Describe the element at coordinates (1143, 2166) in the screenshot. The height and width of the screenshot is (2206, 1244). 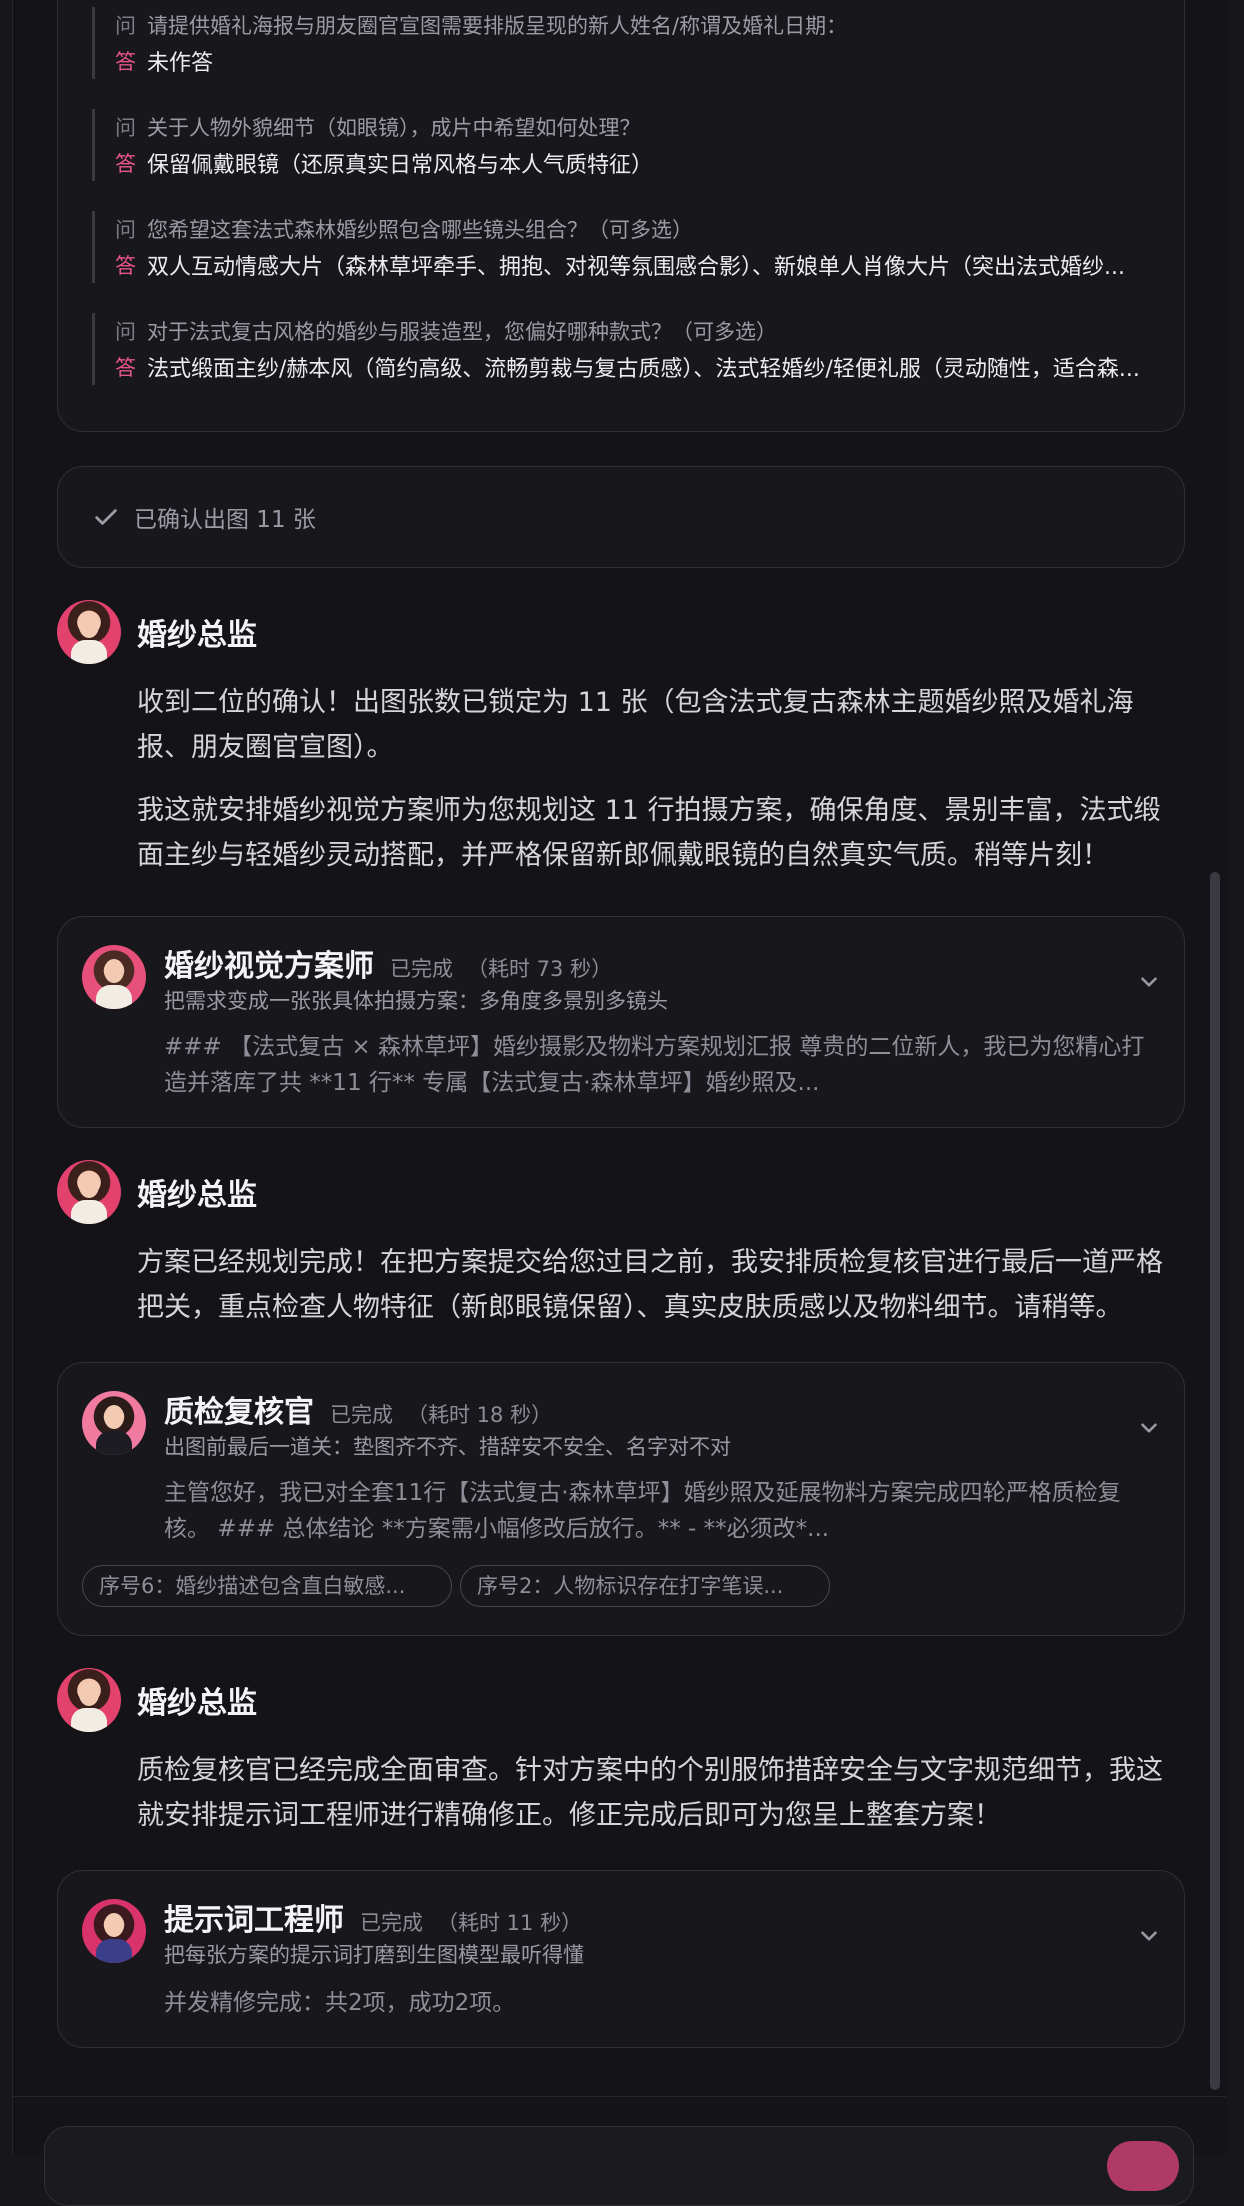
I see `send-button` at that location.